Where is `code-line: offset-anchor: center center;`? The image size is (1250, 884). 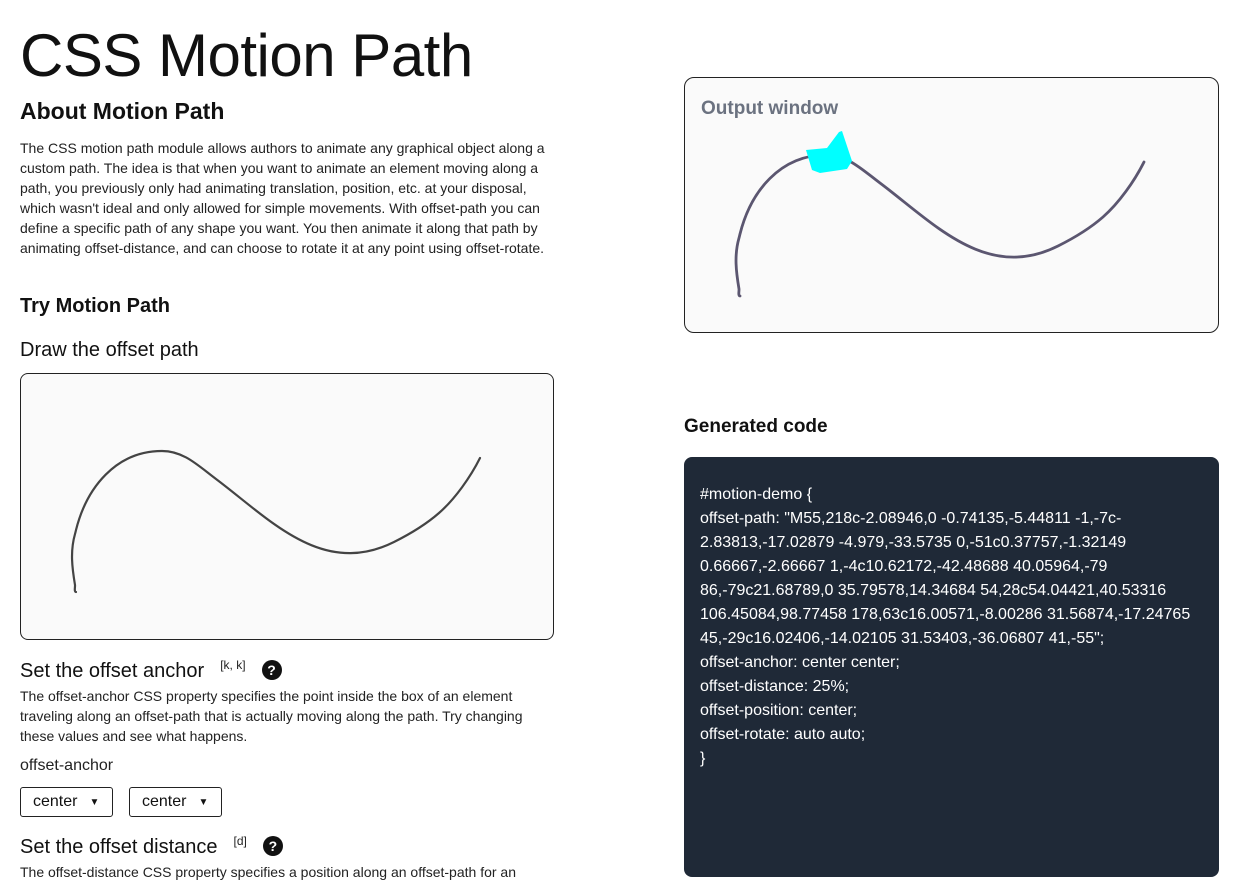 code-line: offset-anchor: center center; is located at coordinates (800, 662).